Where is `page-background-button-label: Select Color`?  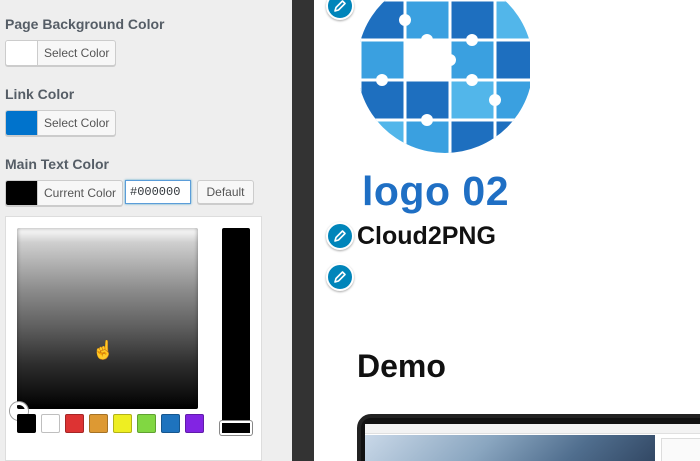
page-background-button-label: Select Color is located at coordinates (77, 53).